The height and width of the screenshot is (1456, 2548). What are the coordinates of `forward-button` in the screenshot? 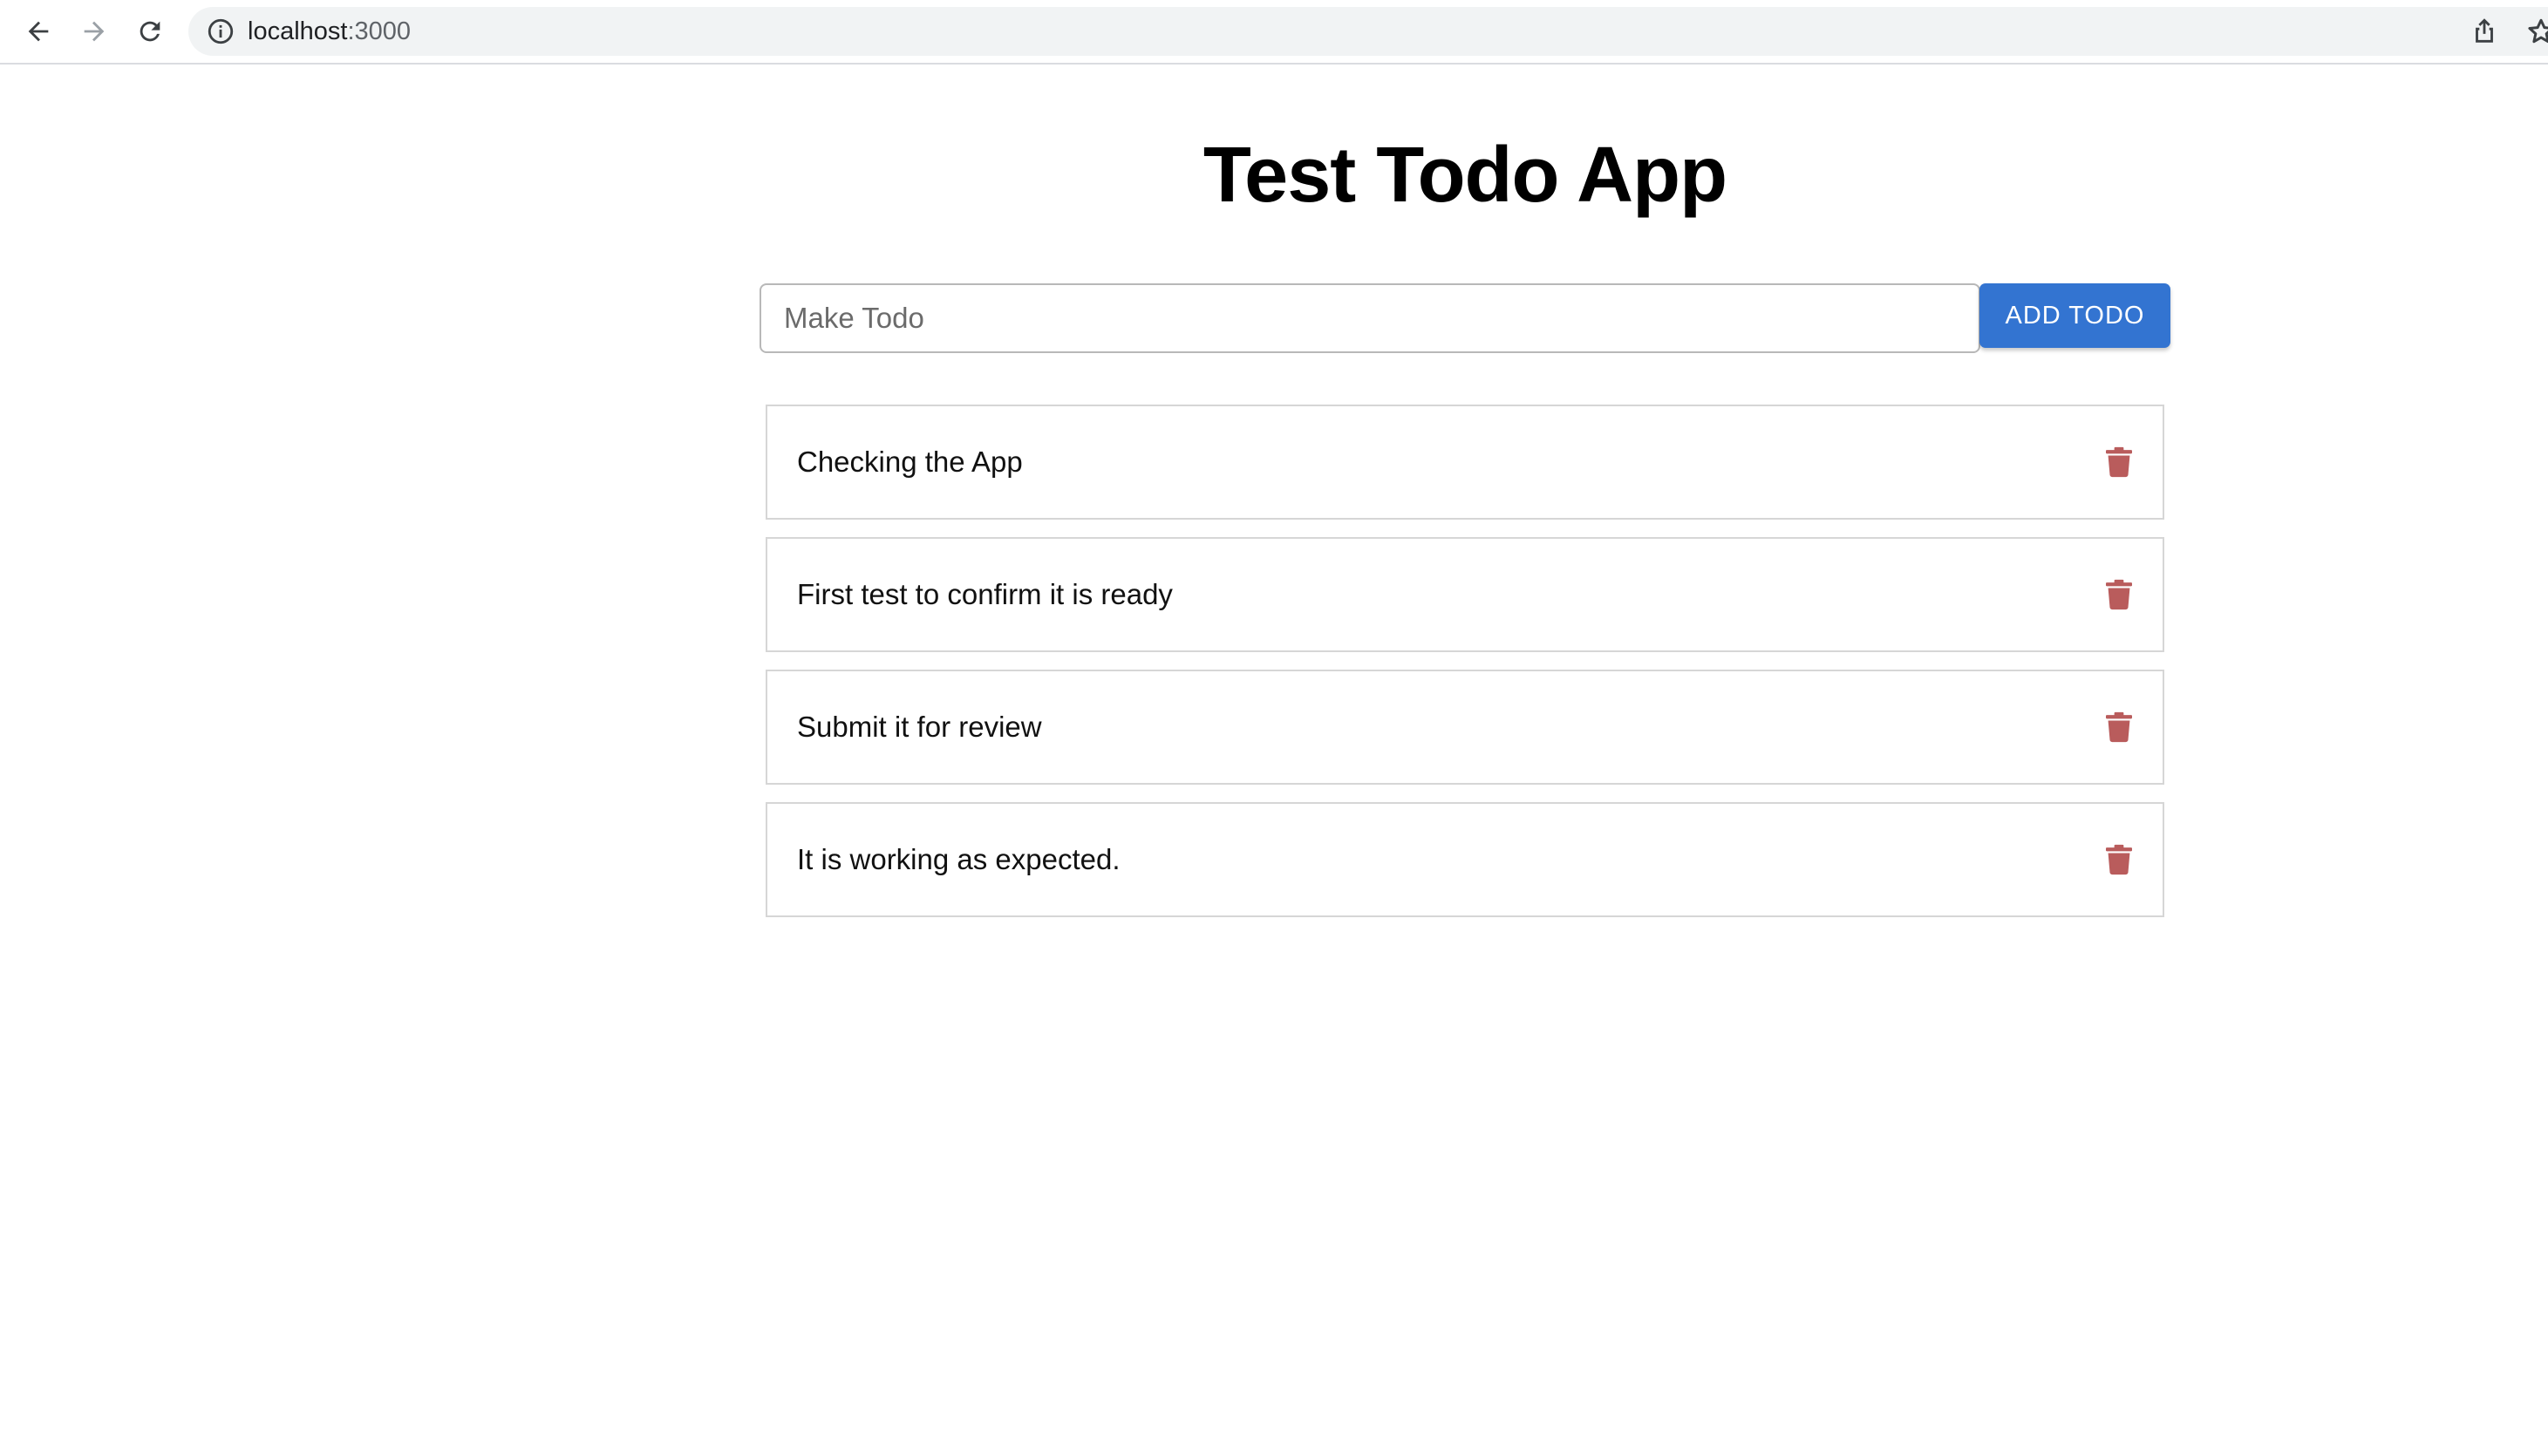 It's located at (94, 31).